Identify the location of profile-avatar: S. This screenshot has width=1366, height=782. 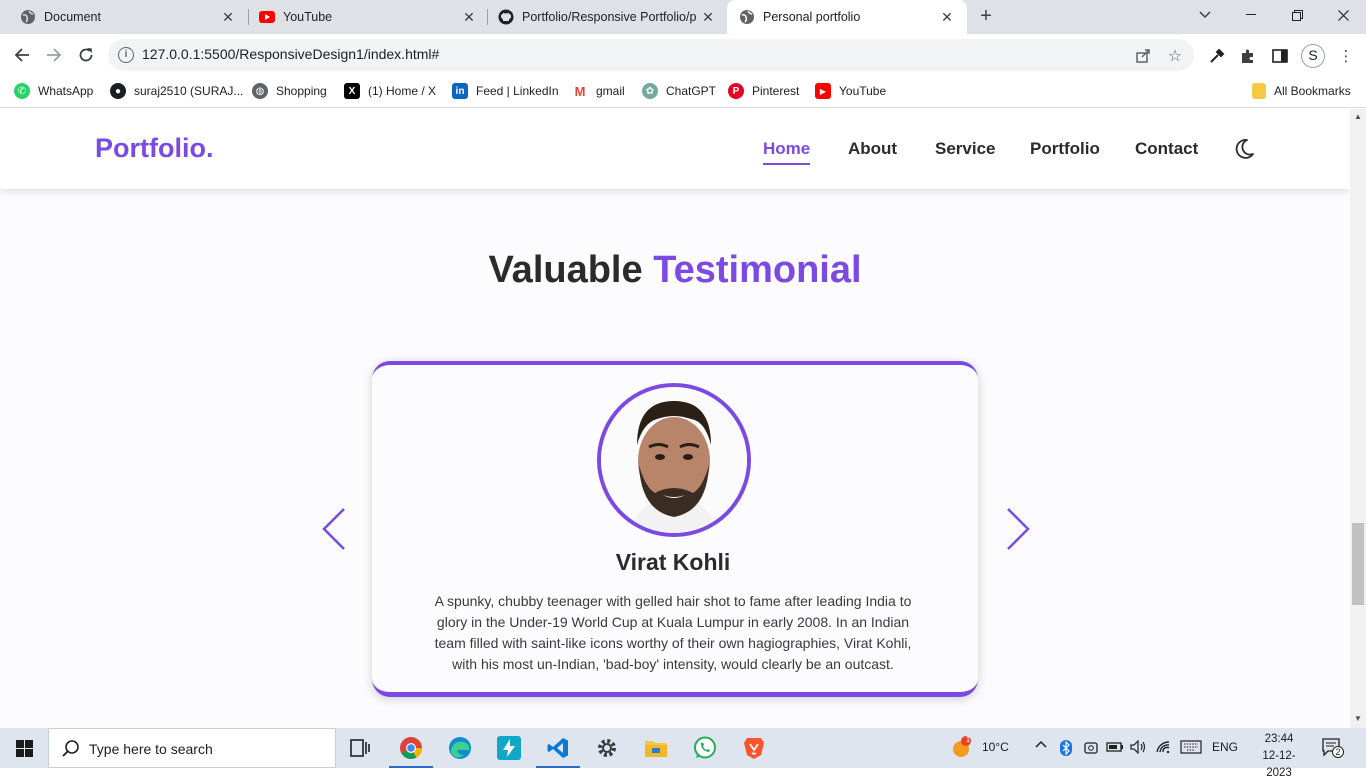
(1313, 56).